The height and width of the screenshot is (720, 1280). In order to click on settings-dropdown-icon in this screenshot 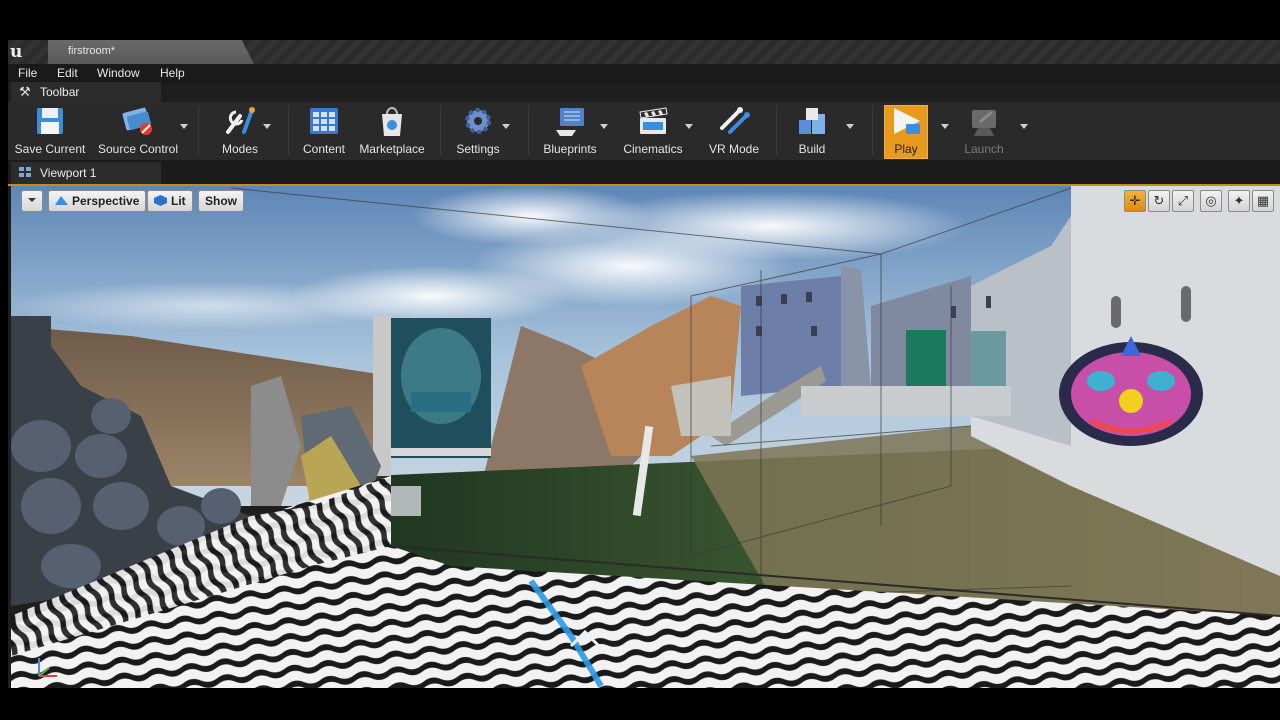, I will do `click(506, 126)`.